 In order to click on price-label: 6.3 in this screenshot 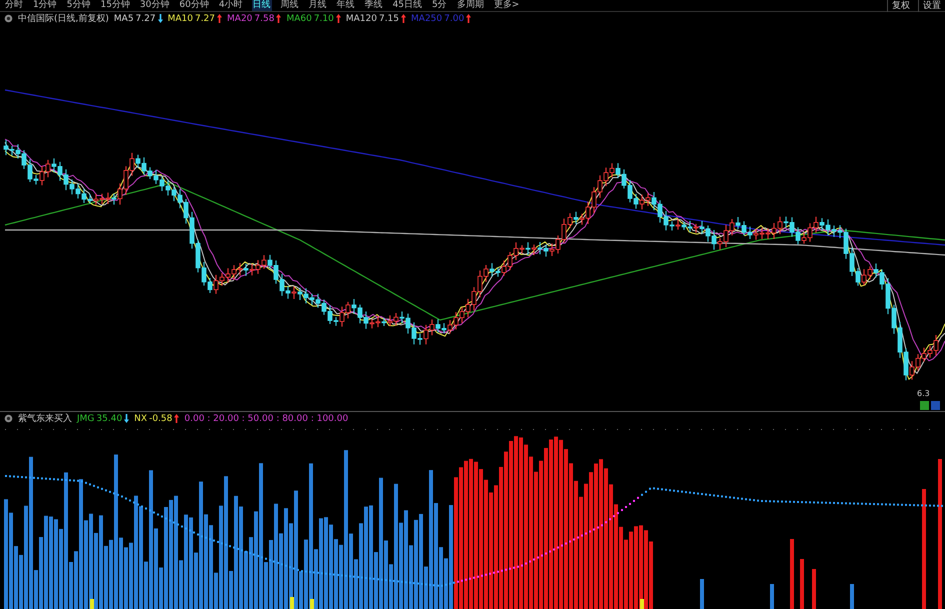, I will do `click(923, 393)`.